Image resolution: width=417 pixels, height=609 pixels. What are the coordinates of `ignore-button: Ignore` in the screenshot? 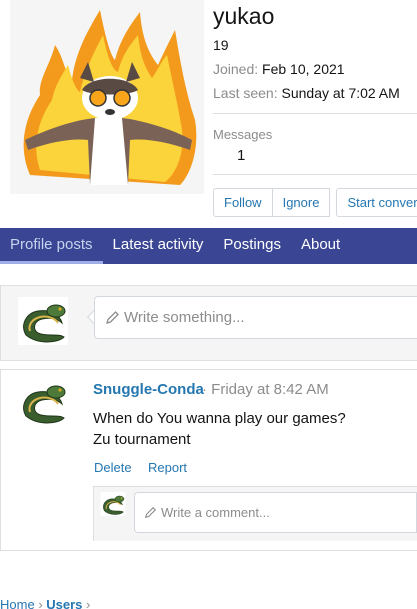 It's located at (301, 202).